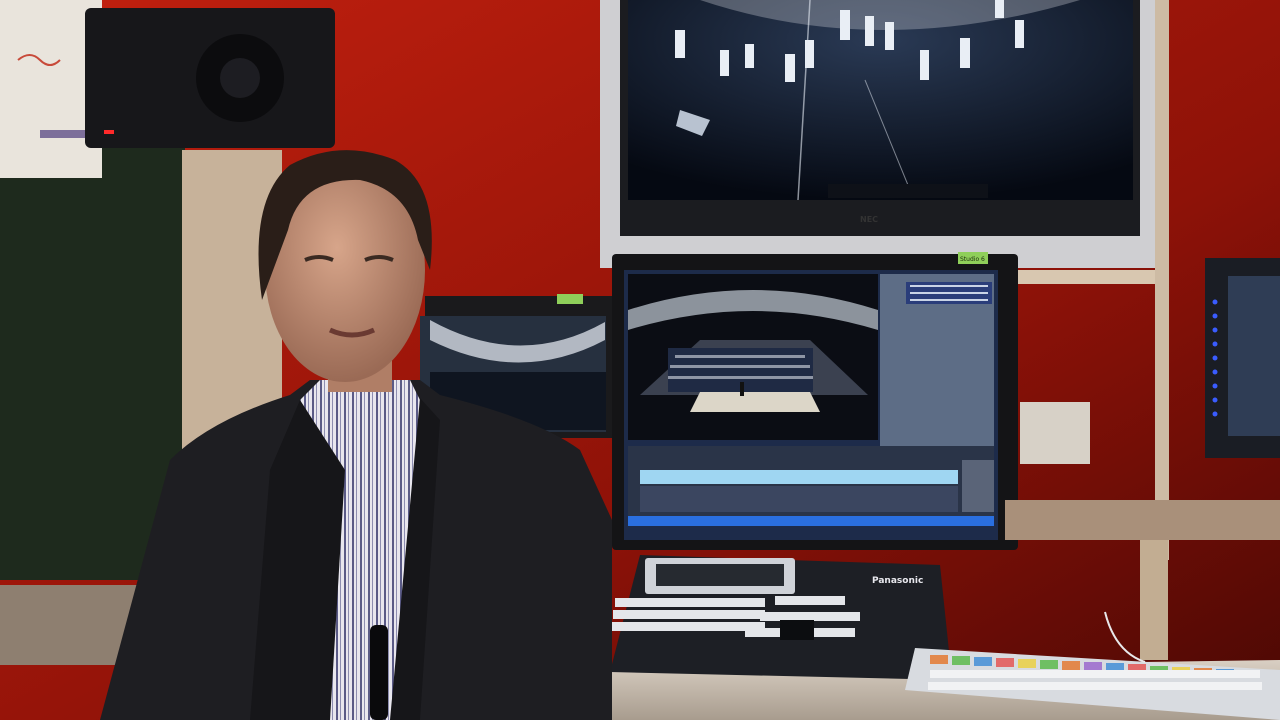 This screenshot has width=1280, height=720. What do you see at coordinates (570, 299) in the screenshot?
I see `sticky-note-small` at bounding box center [570, 299].